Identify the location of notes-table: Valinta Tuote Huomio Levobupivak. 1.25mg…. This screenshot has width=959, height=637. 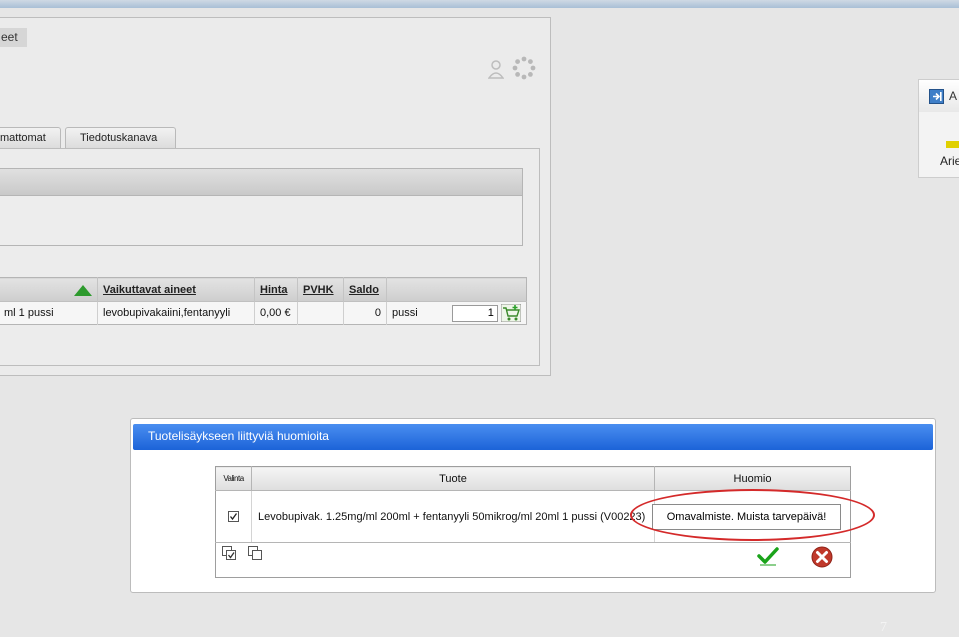
(533, 522).